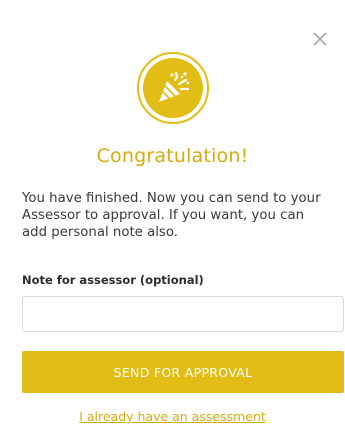 Image resolution: width=345 pixels, height=435 pixels. I want to click on celebration-badge, so click(172, 88).